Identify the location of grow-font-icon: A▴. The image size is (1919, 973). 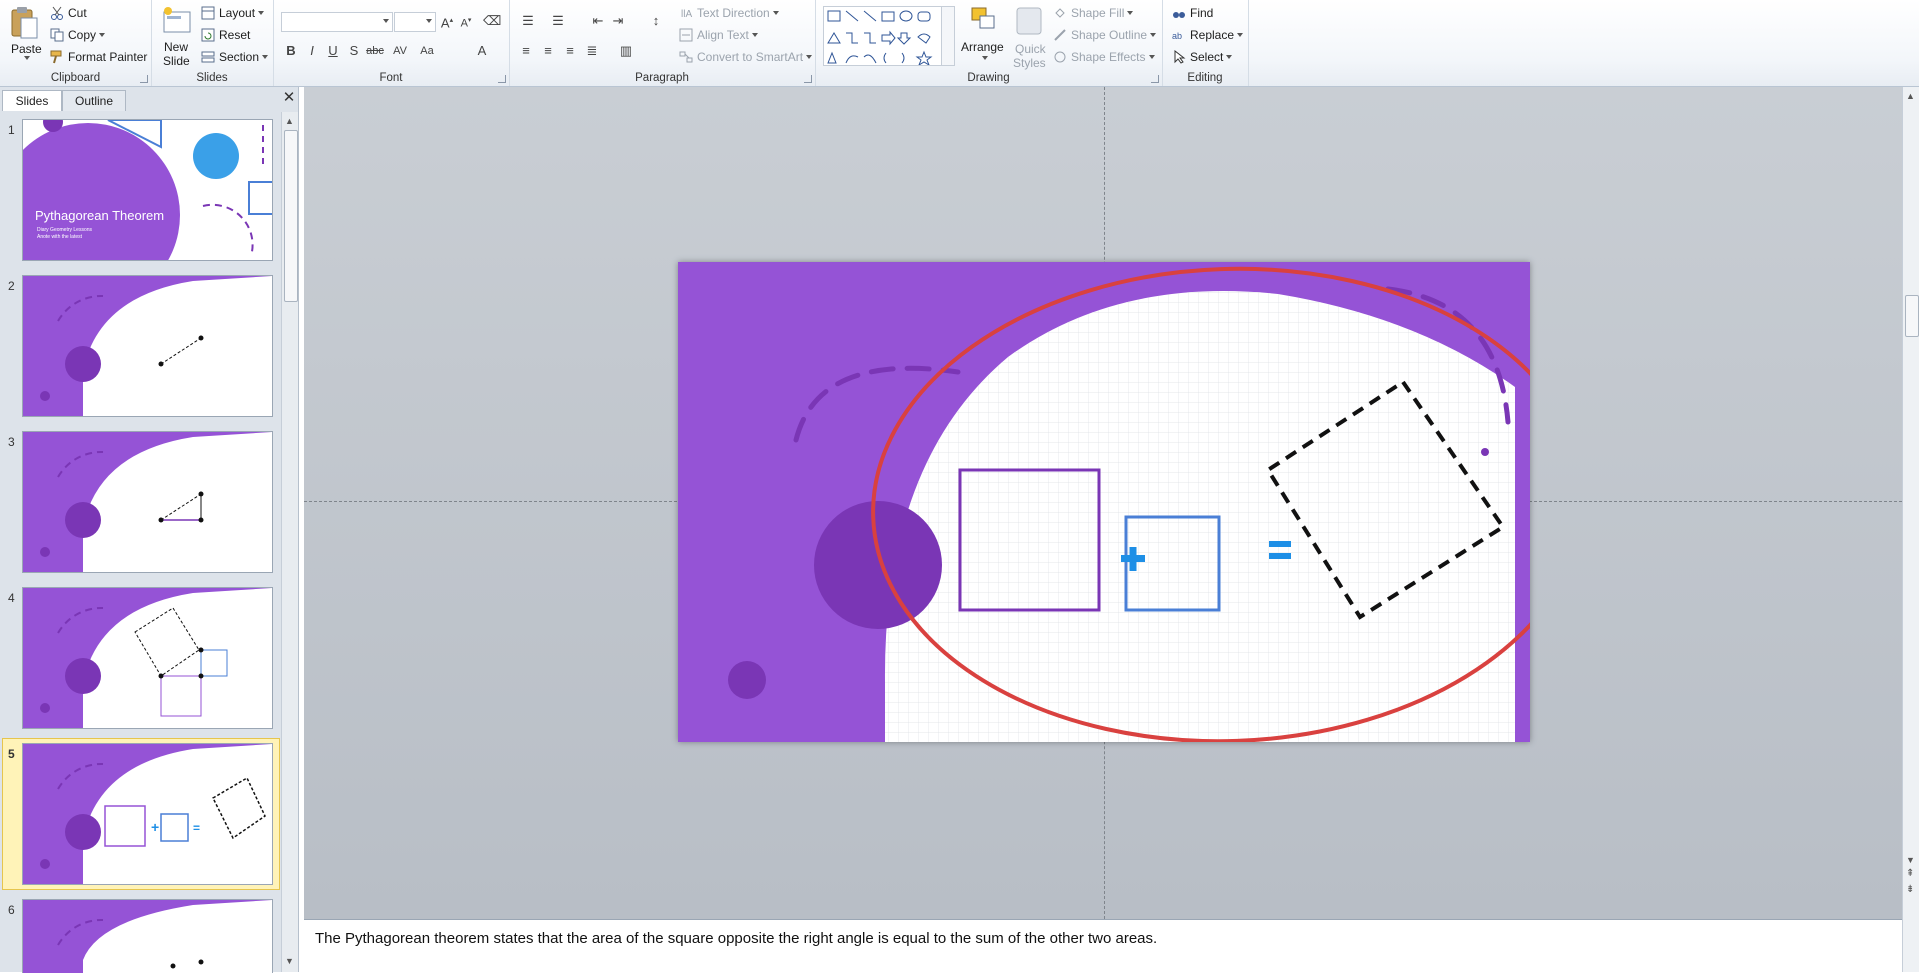
(447, 21).